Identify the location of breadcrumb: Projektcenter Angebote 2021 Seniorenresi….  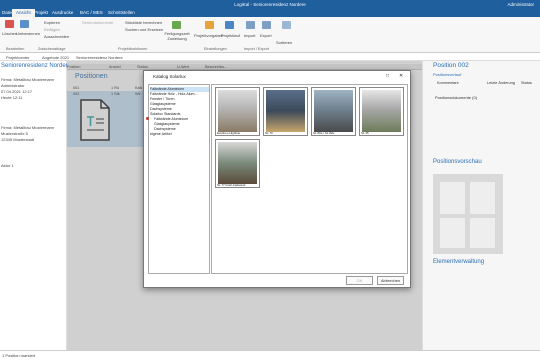
(270, 57).